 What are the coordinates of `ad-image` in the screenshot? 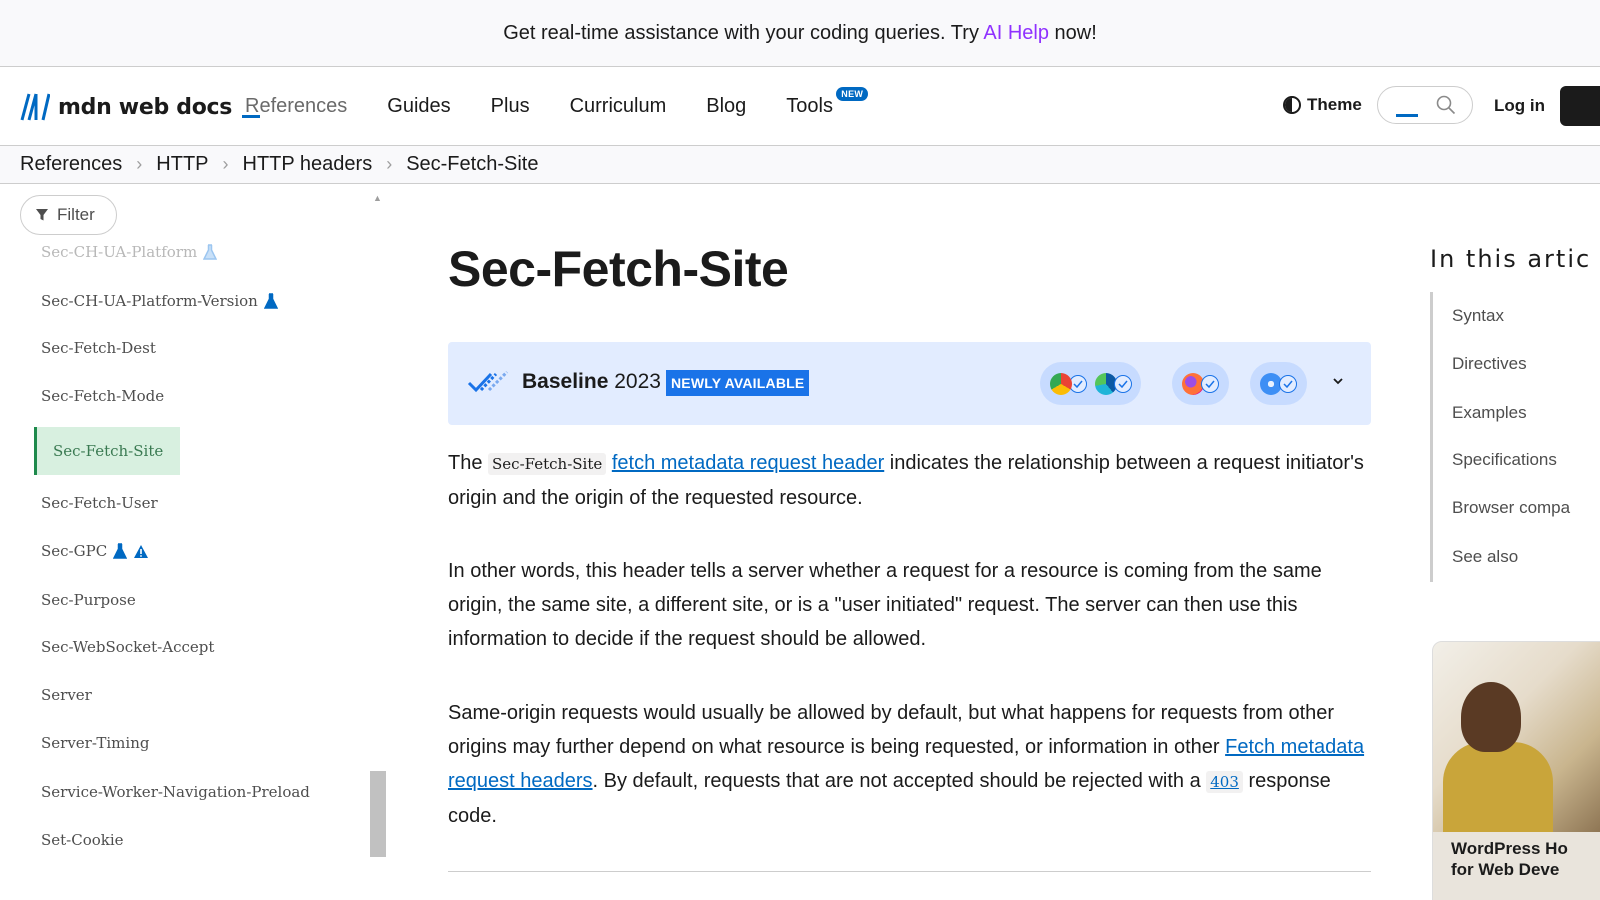 It's located at (1516, 737).